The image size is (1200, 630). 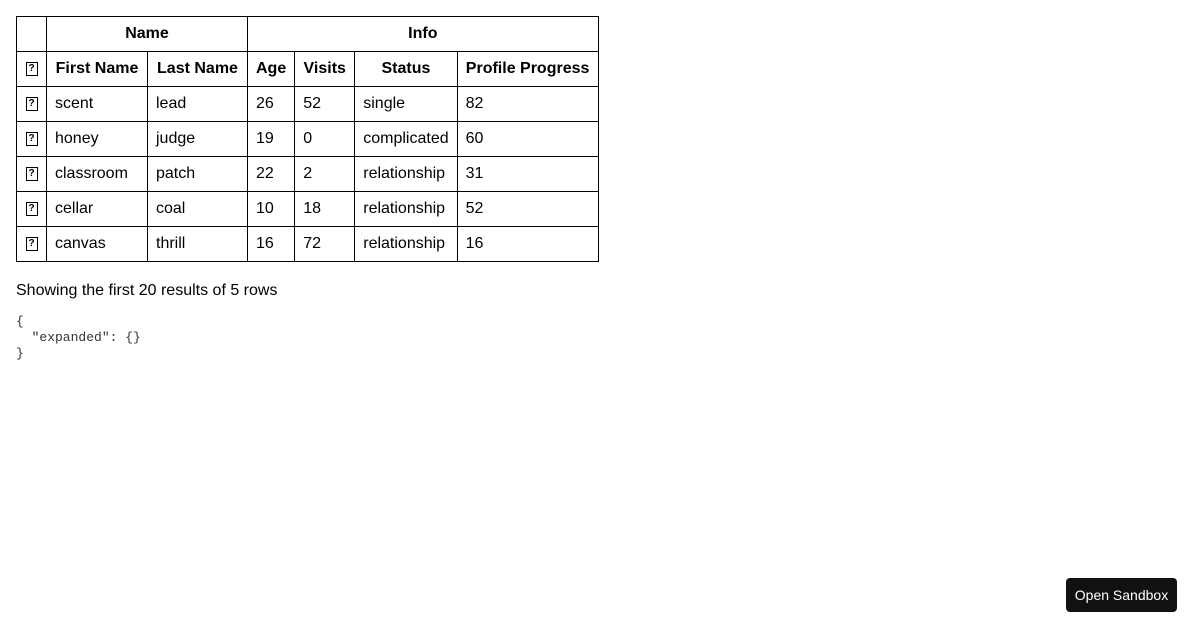 What do you see at coordinates (527, 244) in the screenshot?
I see `cell-profile-progress: 16` at bounding box center [527, 244].